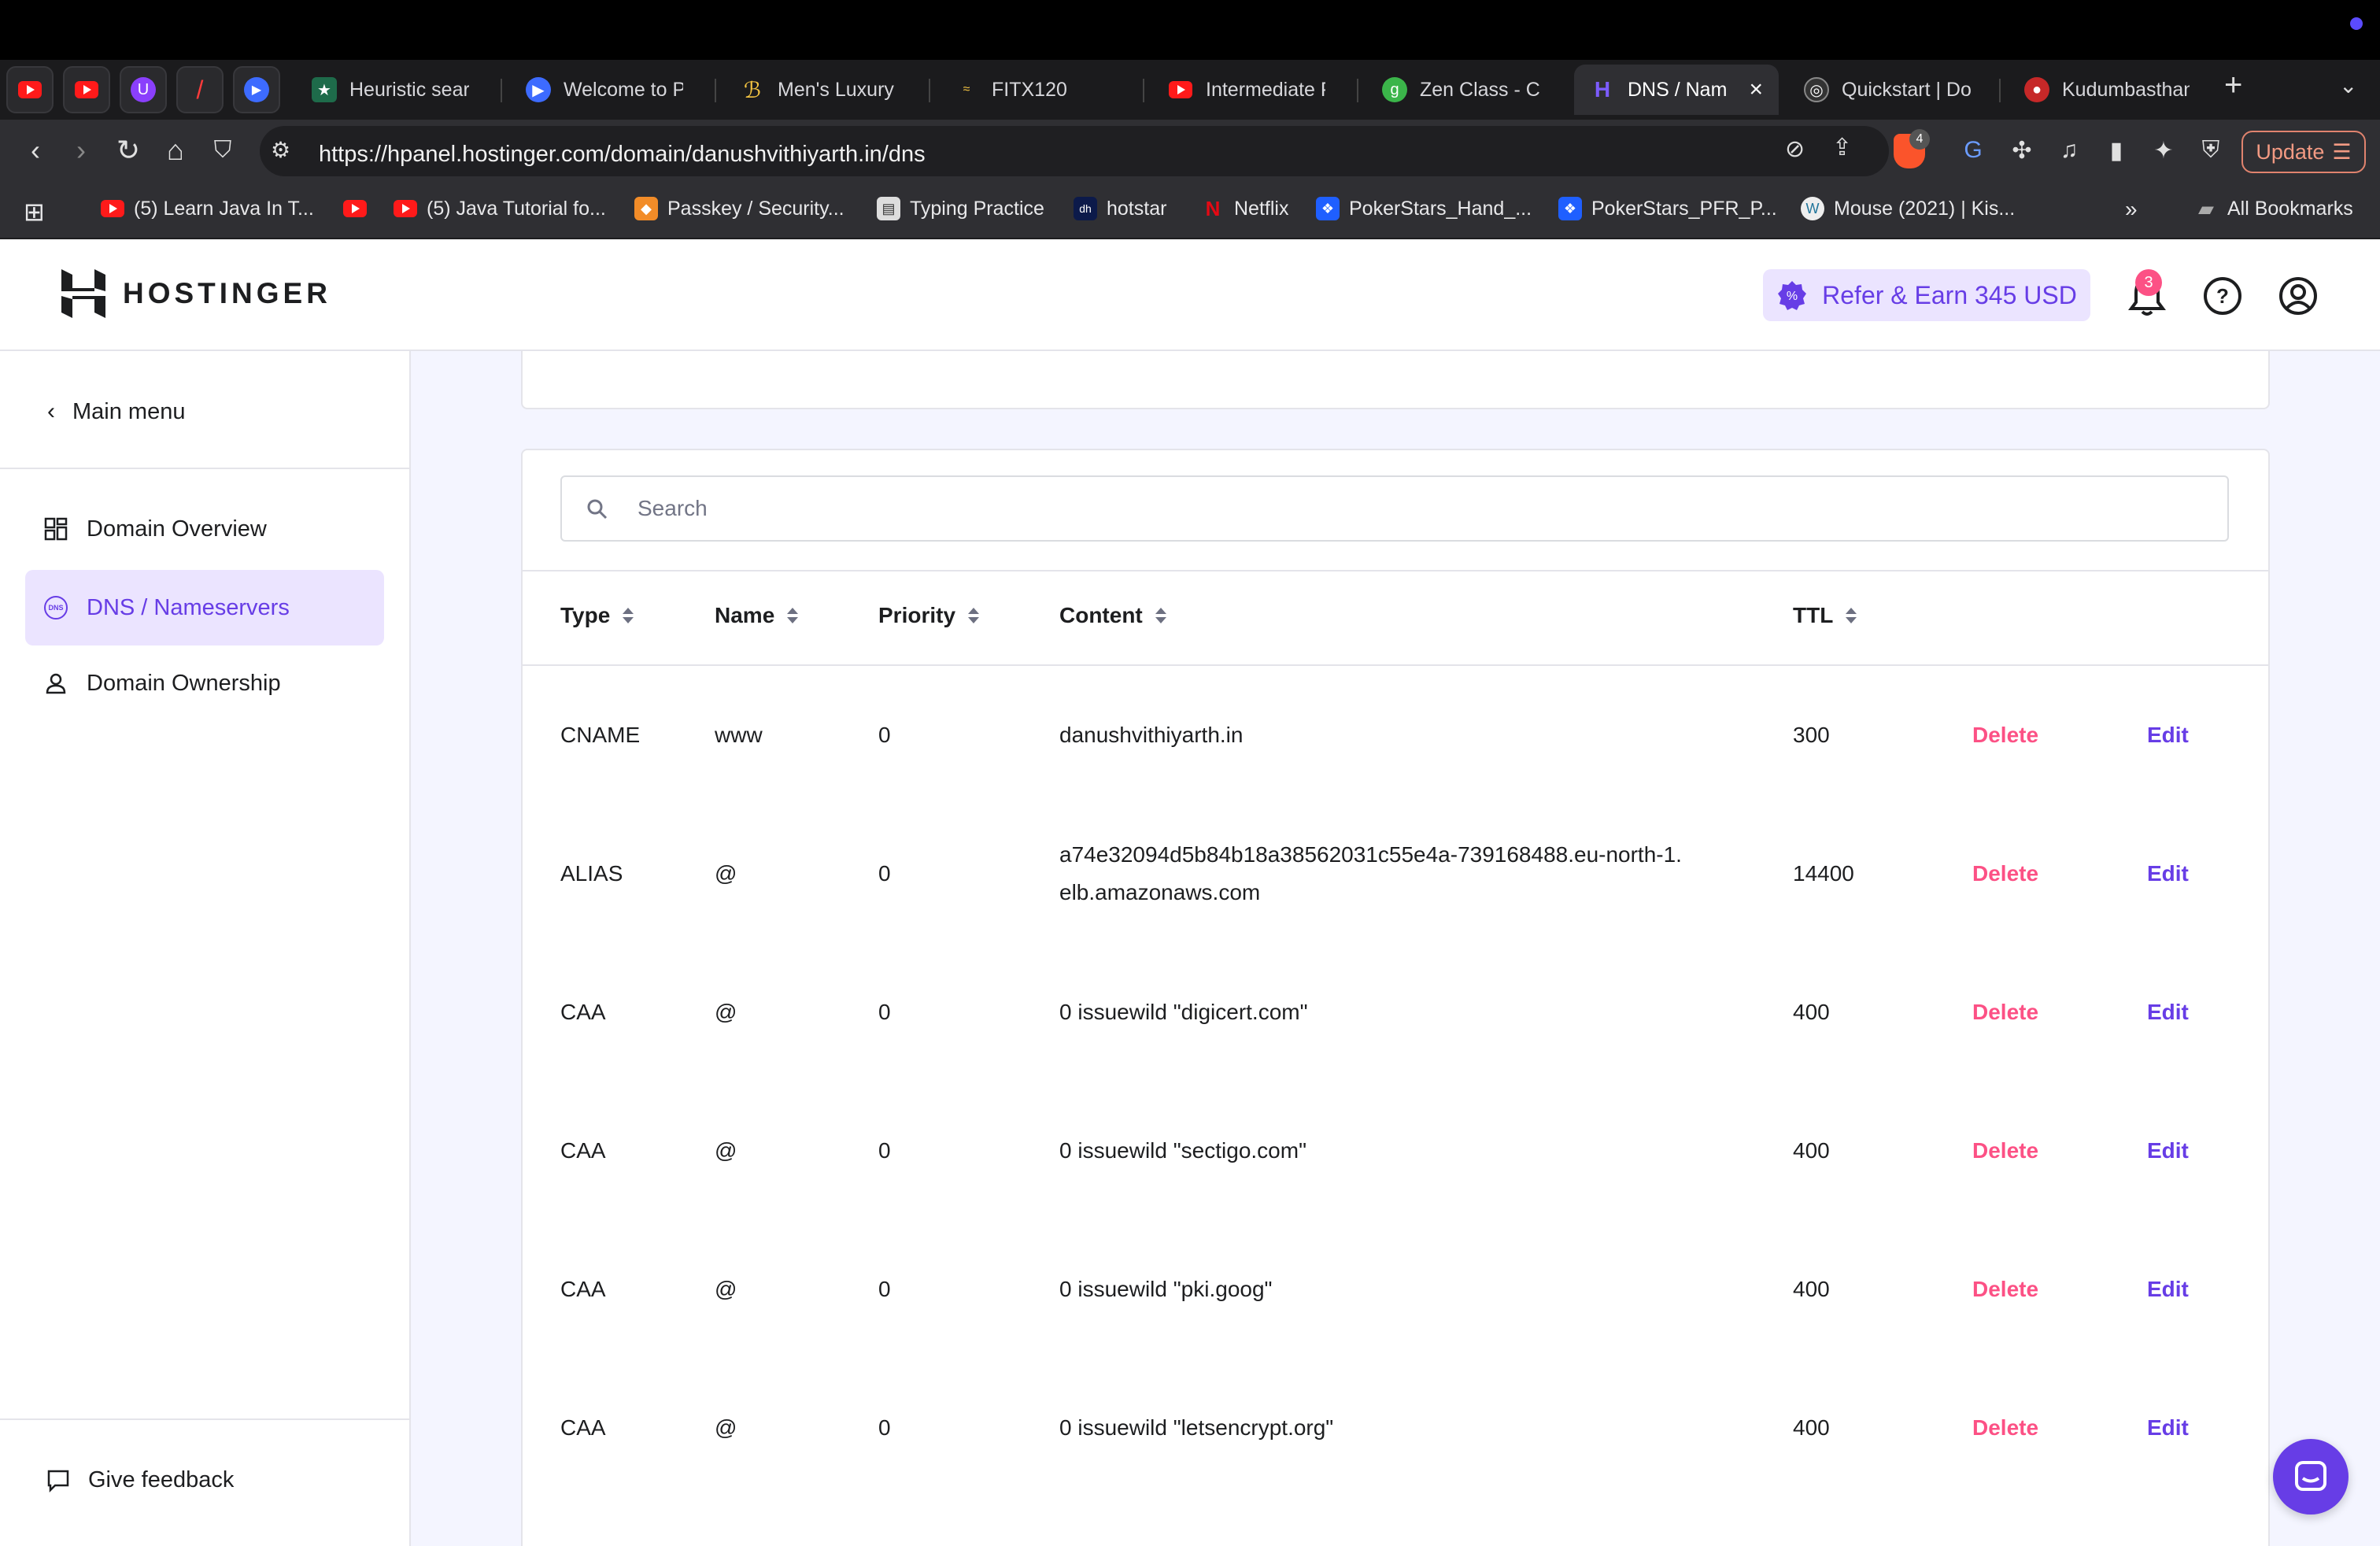 The image size is (2380, 1546). Describe the element at coordinates (280, 150) in the screenshot. I see `site-settings-icon: ⚙` at that location.